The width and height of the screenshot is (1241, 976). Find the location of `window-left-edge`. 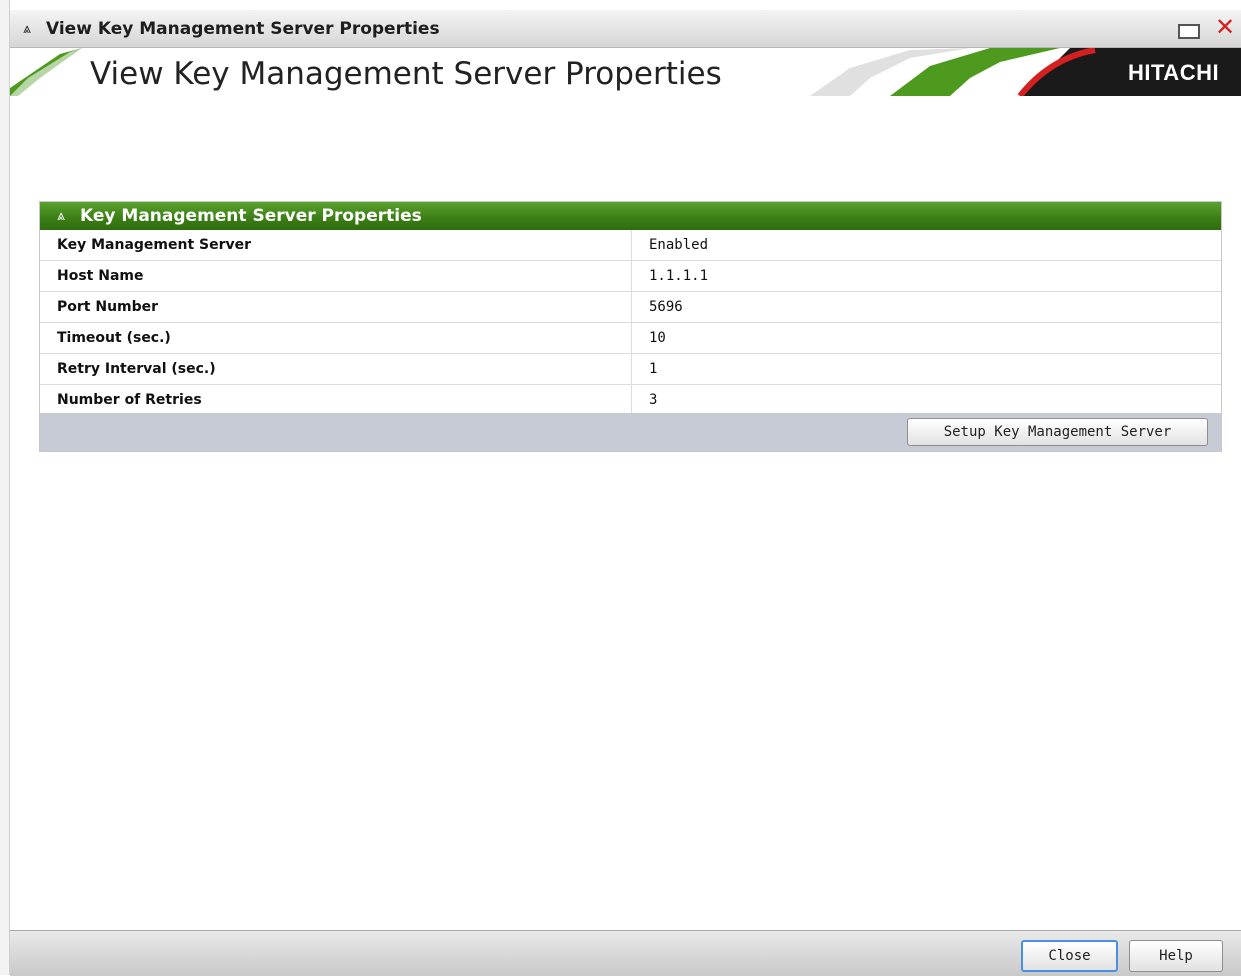

window-left-edge is located at coordinates (5, 487).